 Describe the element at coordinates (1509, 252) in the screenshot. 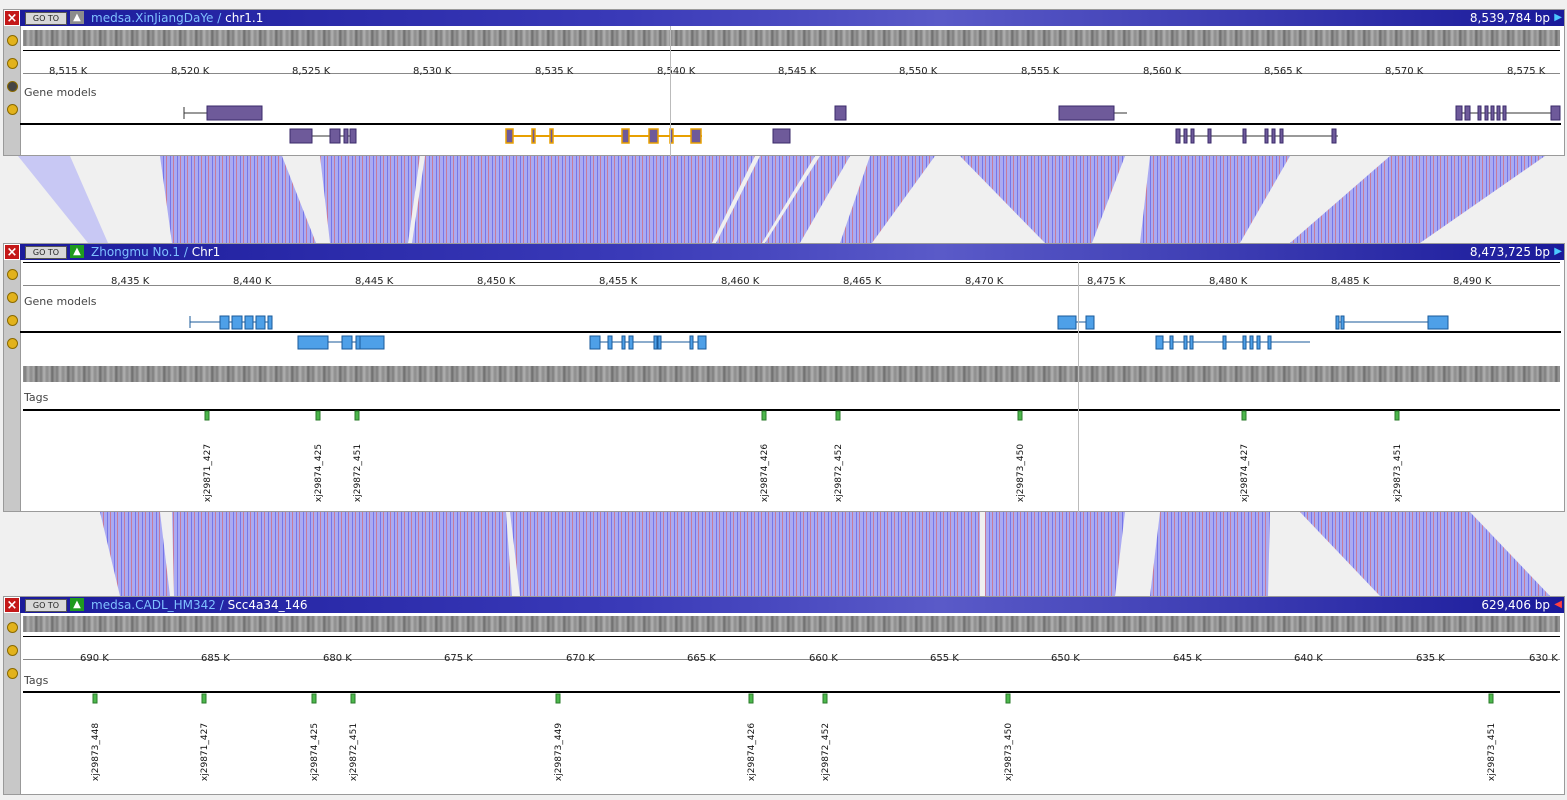

I see `sequence-length: 8,473,725 bp` at that location.